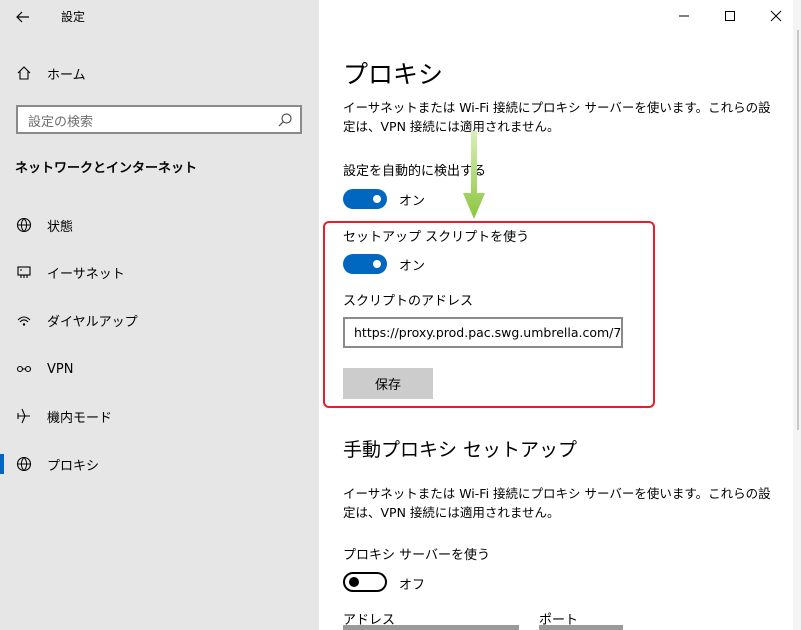 This screenshot has width=801, height=630. I want to click on back-button, so click(23, 17).